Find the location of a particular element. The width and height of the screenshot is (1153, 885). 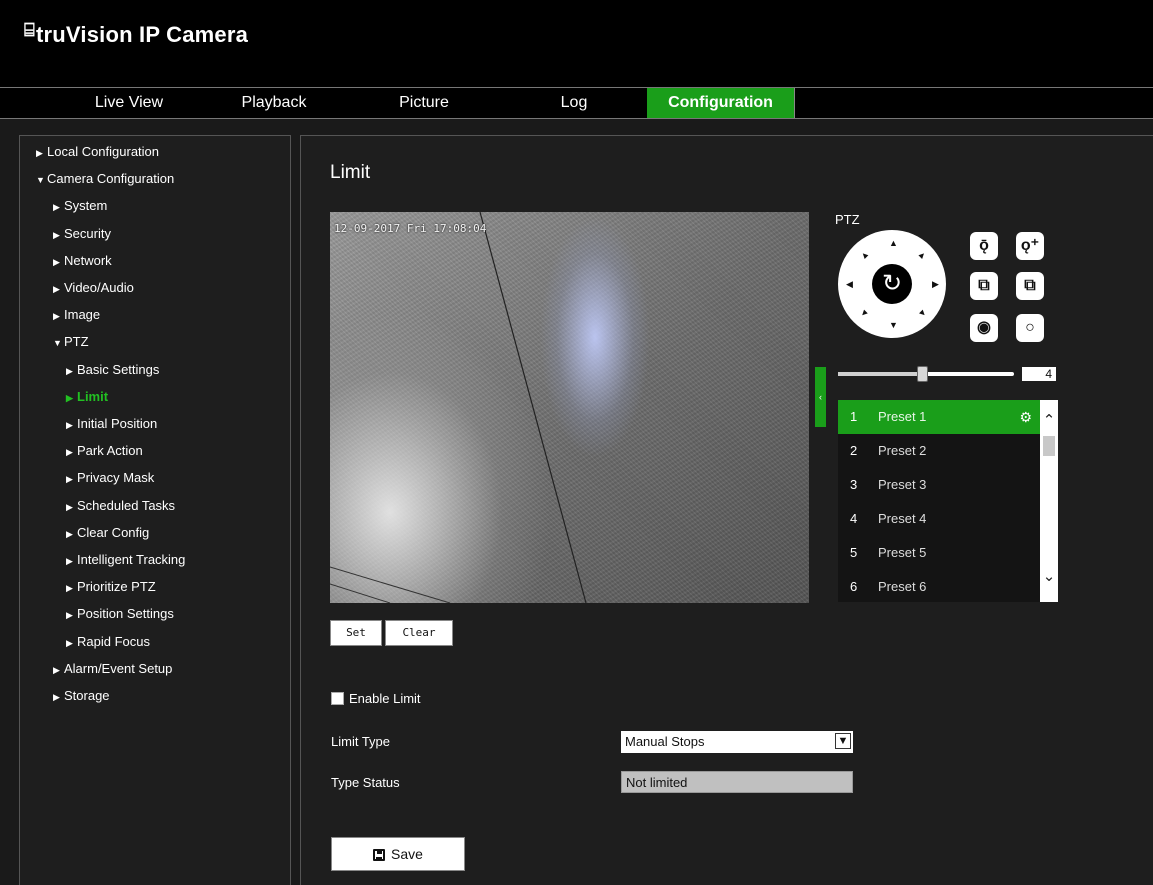

preset-row: 4 Preset 4 is located at coordinates (939, 519).